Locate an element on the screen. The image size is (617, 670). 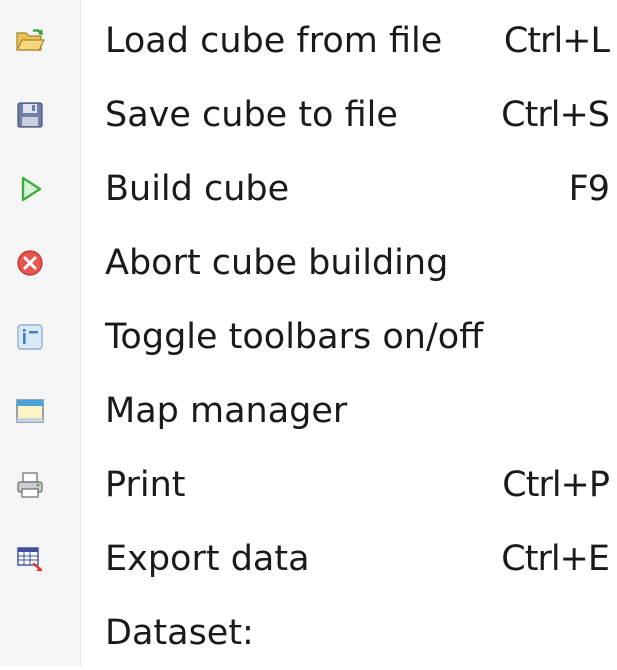
export-grid-icon is located at coordinates (30, 559).